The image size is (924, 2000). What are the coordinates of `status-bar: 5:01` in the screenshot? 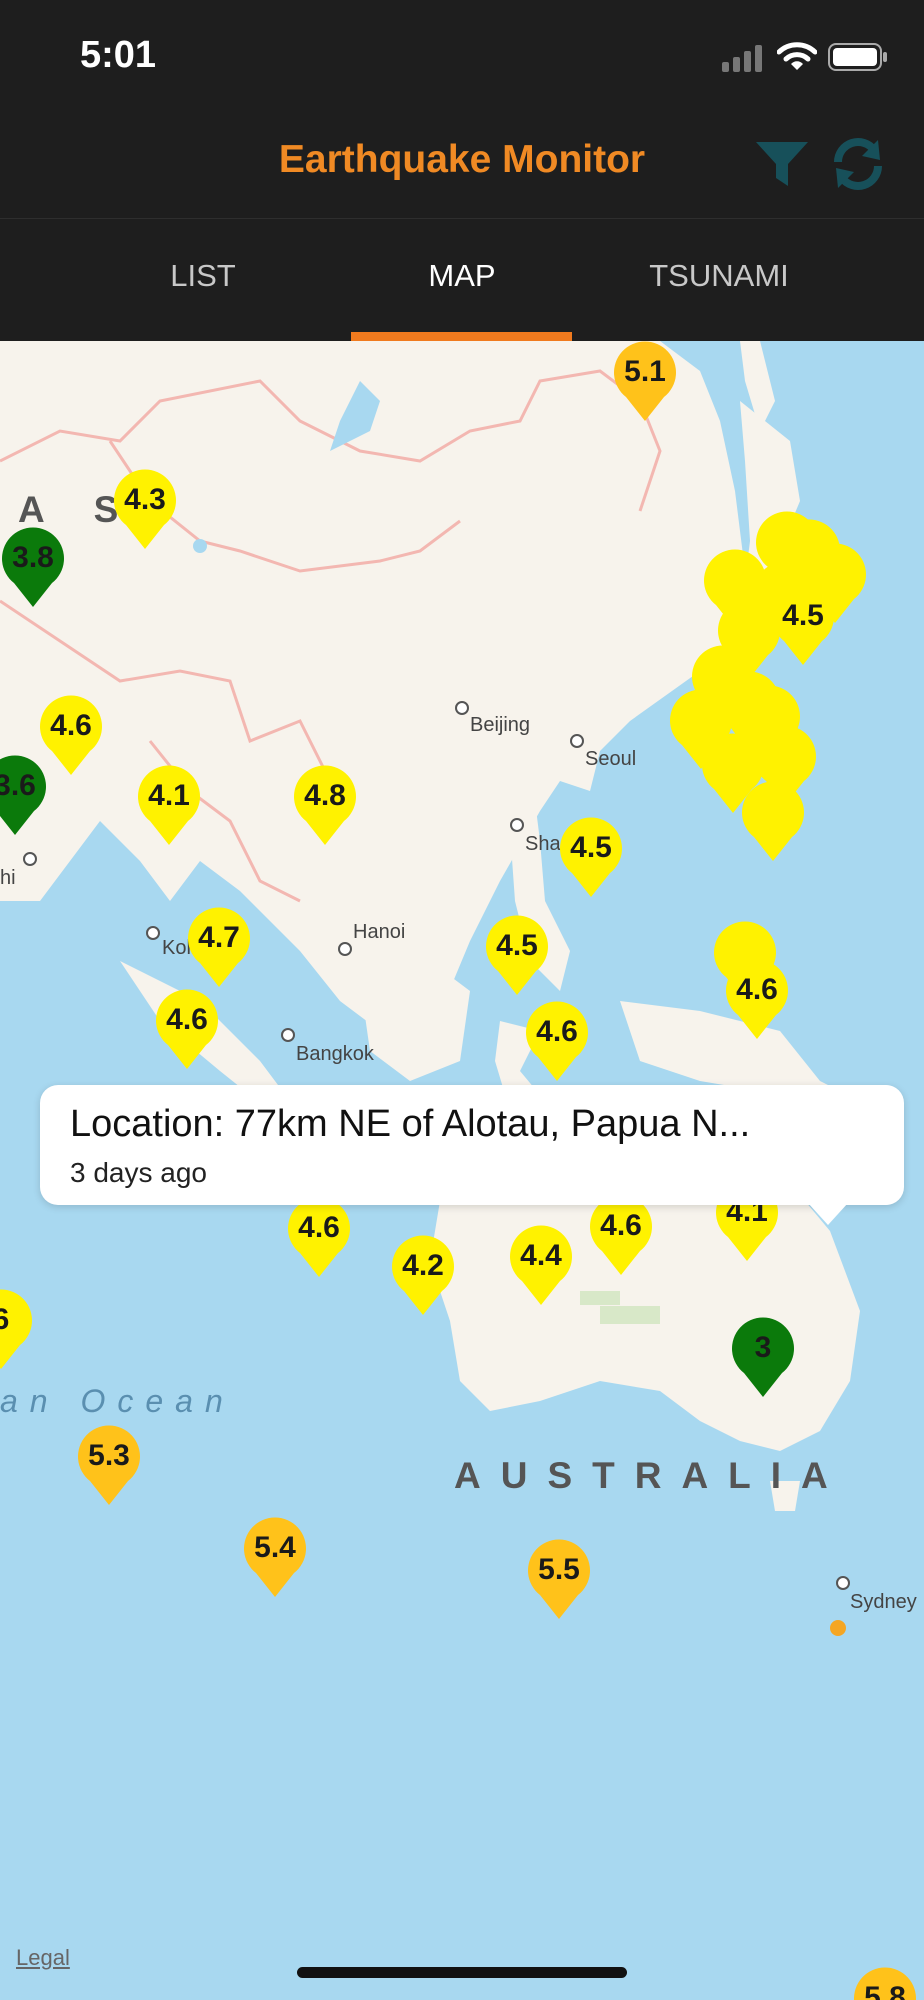 It's located at (462, 55).